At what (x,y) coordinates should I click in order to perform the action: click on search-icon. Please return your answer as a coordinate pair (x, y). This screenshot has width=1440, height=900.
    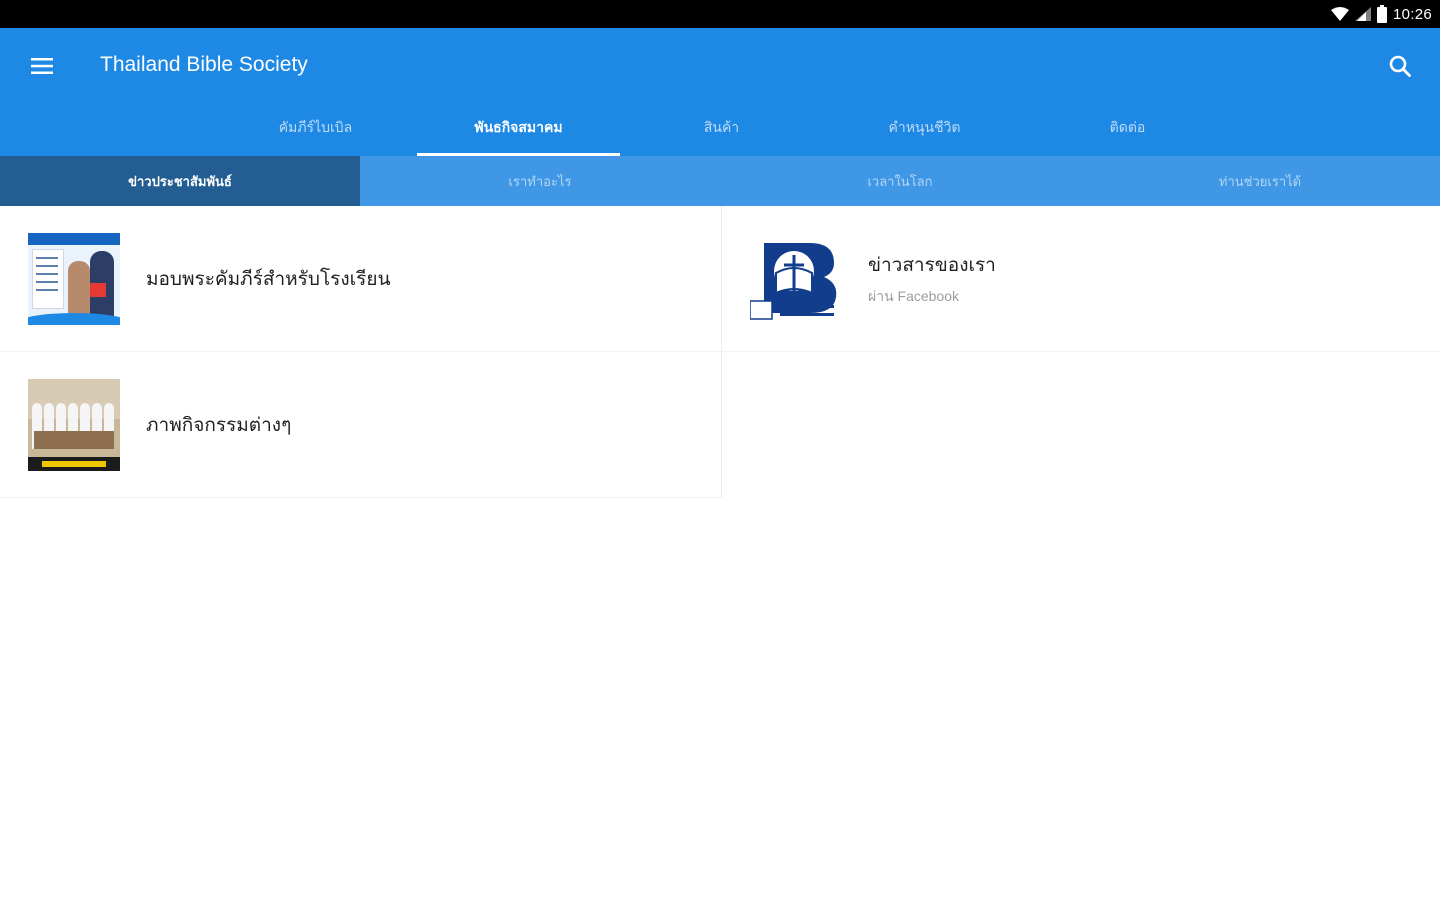
    Looking at the image, I should click on (1400, 66).